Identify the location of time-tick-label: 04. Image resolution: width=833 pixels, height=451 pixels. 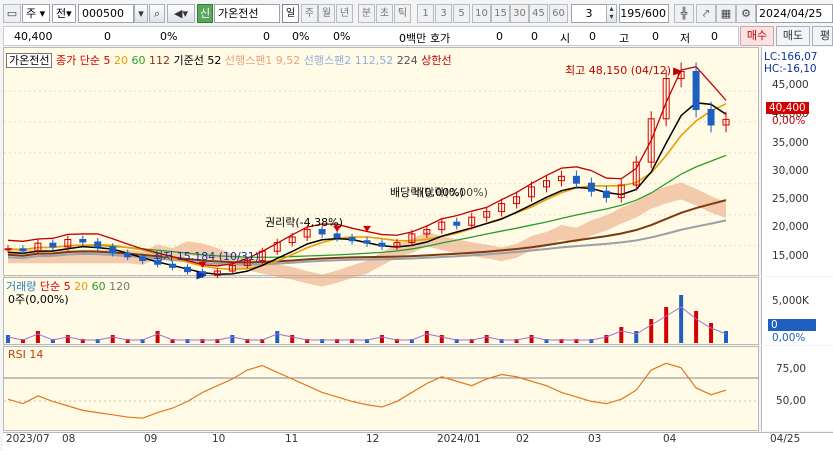
(670, 439).